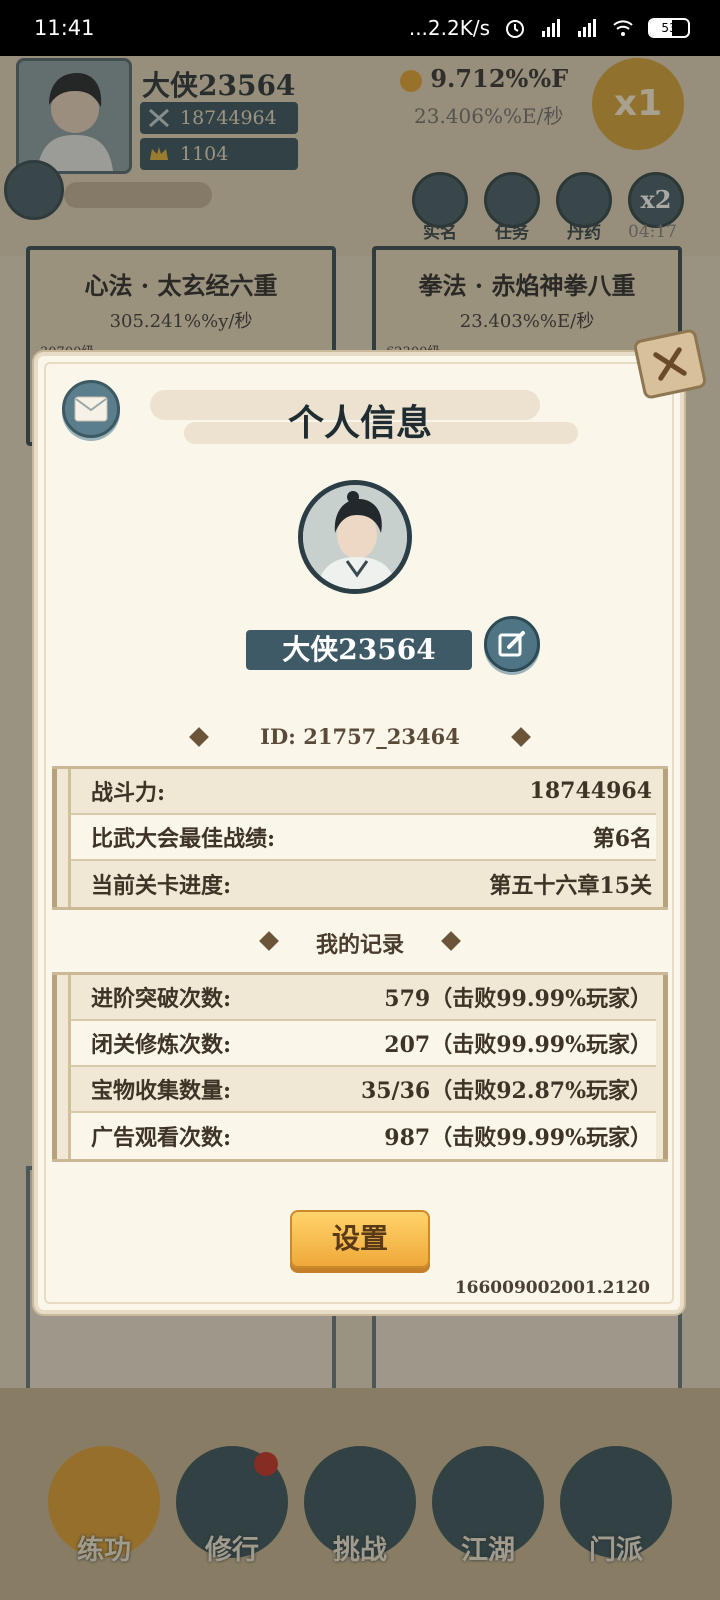 This screenshot has width=720, height=1600. I want to click on profile-name: 大侠23564, so click(359, 650).